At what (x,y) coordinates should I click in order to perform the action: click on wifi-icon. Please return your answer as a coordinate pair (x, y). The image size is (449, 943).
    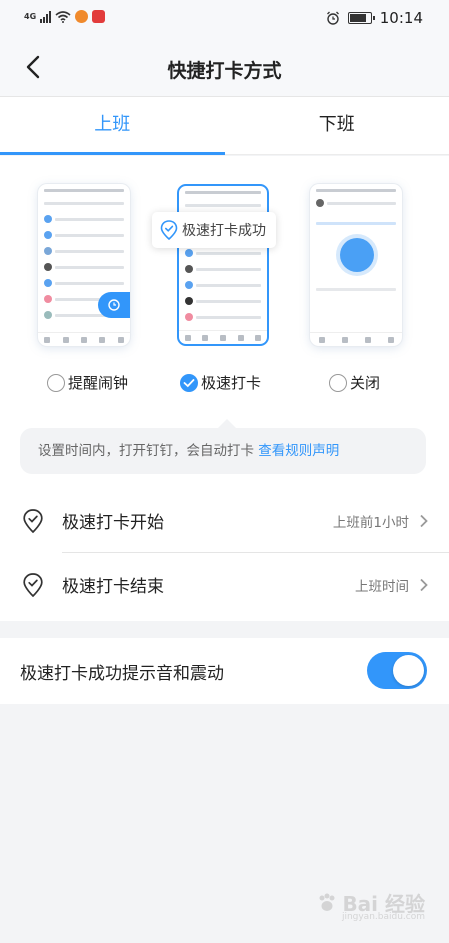
    Looking at the image, I should click on (63, 16).